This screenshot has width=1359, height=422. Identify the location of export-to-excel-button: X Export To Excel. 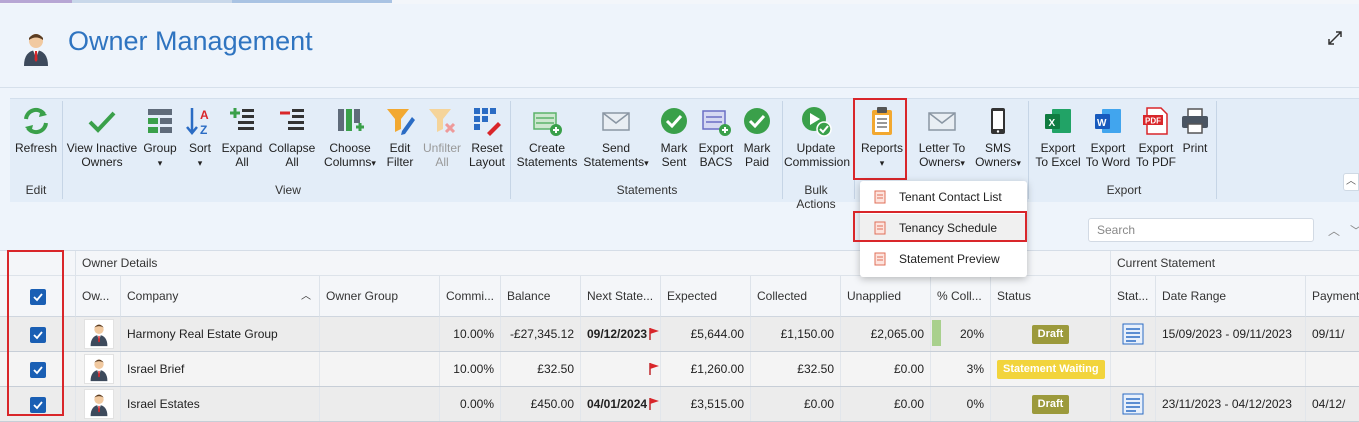
(1058, 137).